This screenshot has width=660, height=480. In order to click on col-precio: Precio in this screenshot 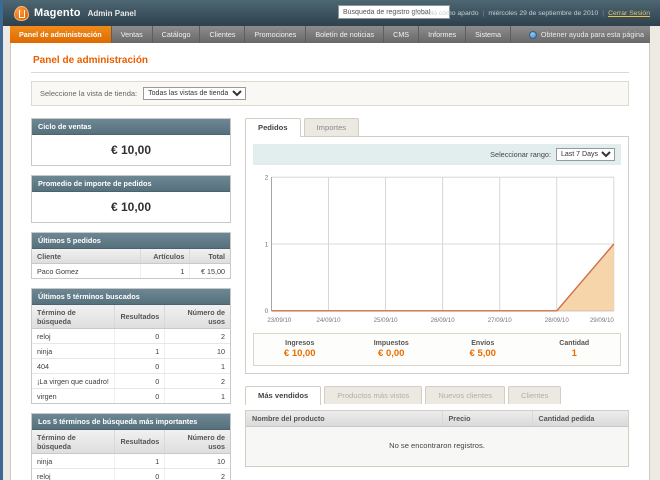, I will do `click(487, 419)`.